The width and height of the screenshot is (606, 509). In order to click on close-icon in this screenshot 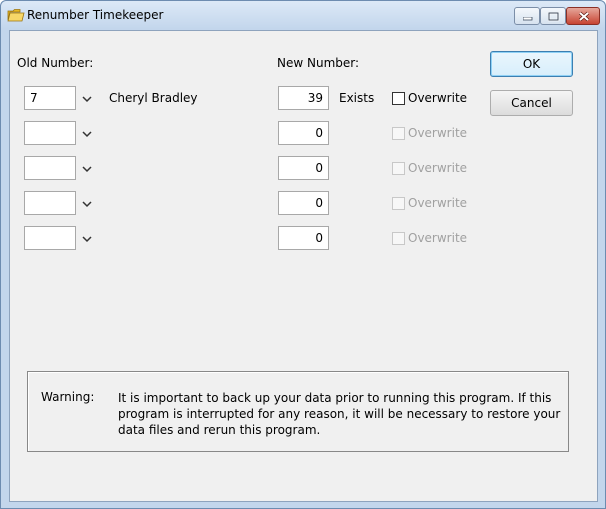, I will do `click(584, 16)`.